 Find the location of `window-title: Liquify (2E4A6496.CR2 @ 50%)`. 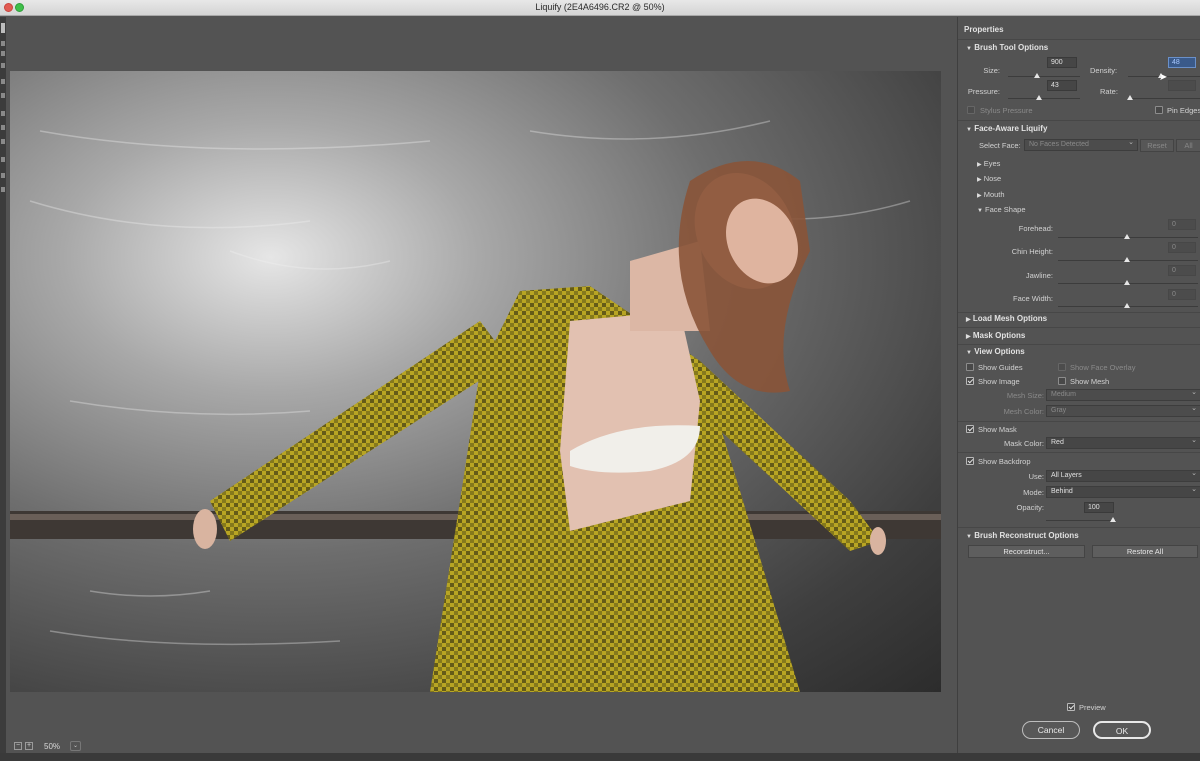

window-title: Liquify (2E4A6496.CR2 @ 50%) is located at coordinates (600, 7).